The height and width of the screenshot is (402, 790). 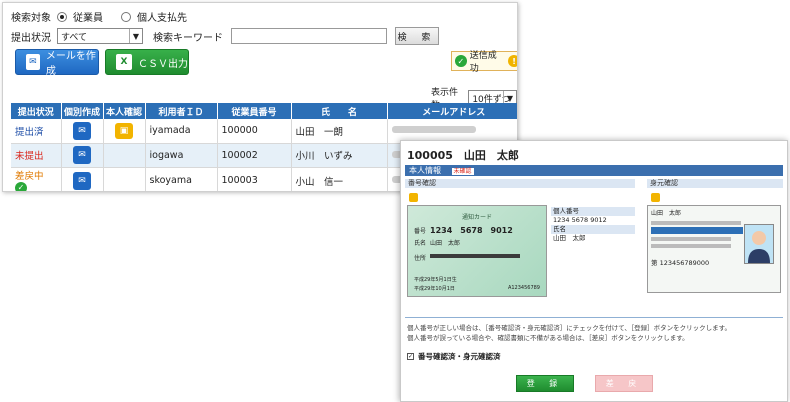 What do you see at coordinates (477, 287) in the screenshot?
I see `card-footer-row: 平成29年10月1日 A123456789` at bounding box center [477, 287].